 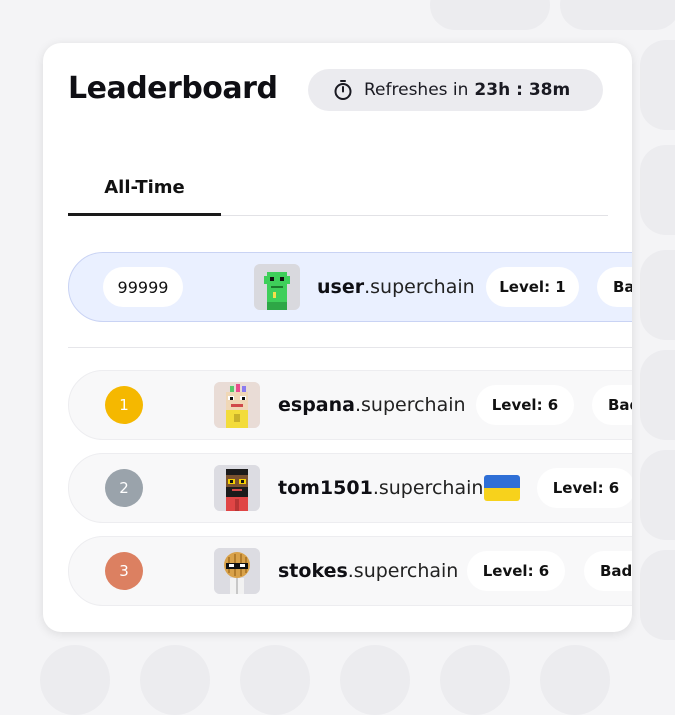 I want to click on waffle-avatar-icon, so click(x=237, y=571).